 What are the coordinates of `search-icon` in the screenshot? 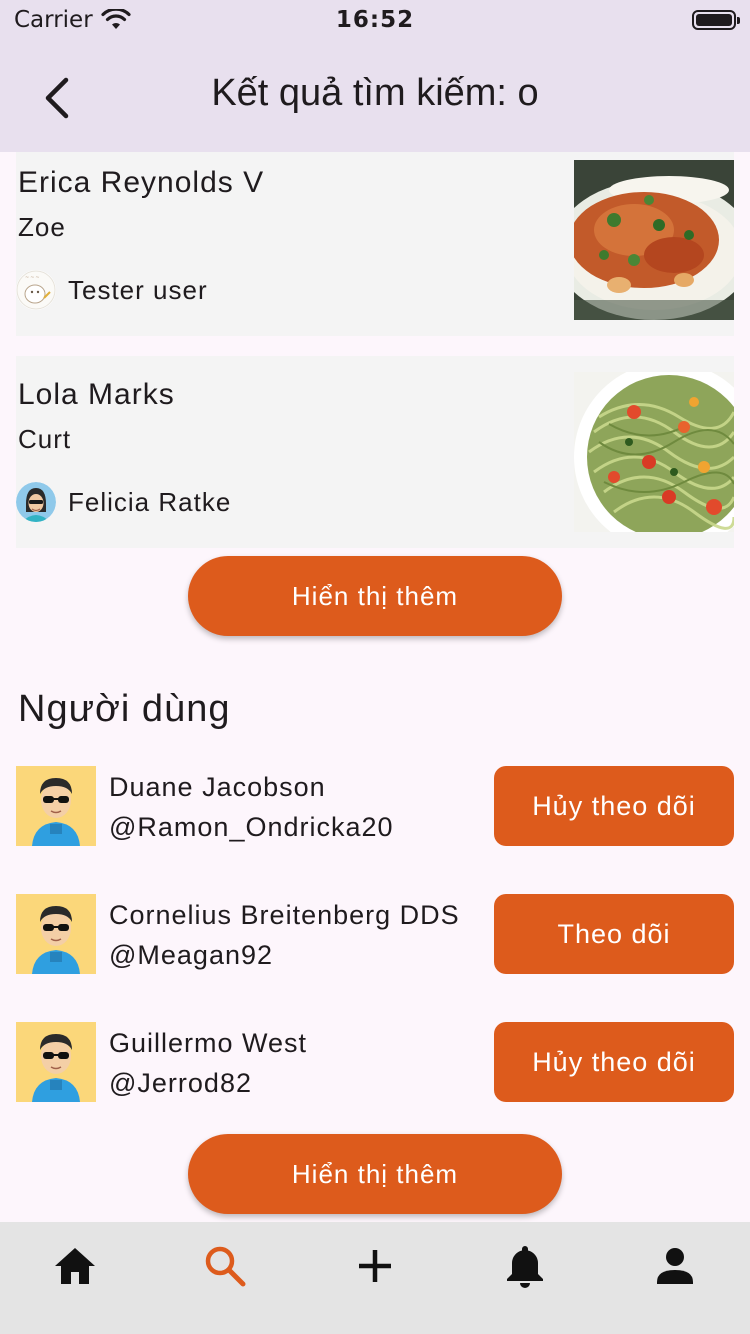 It's located at (225, 1266).